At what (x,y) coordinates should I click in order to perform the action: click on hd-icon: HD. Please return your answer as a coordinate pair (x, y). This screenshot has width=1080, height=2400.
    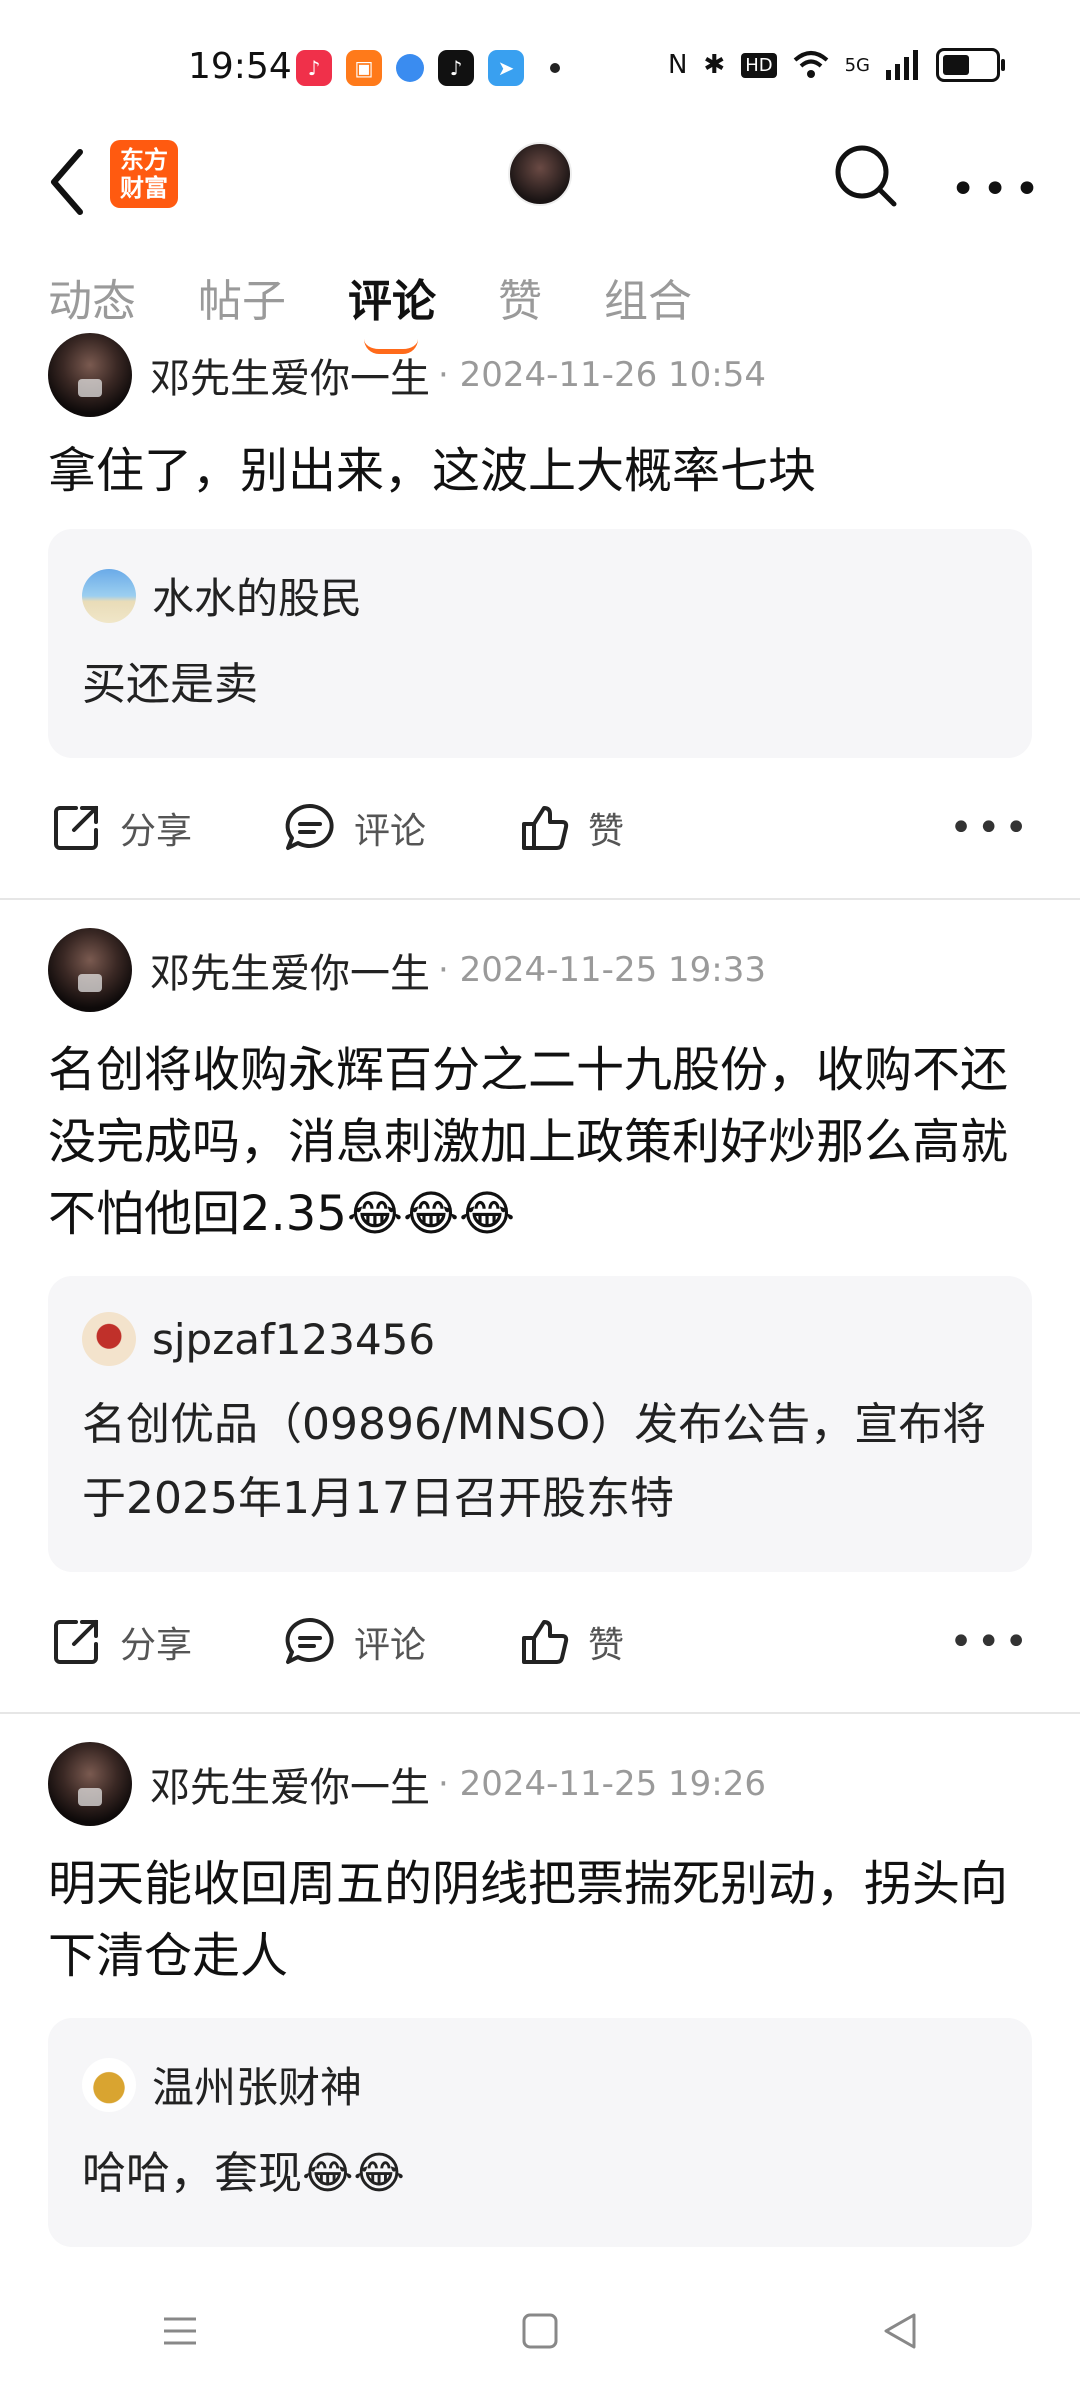
    Looking at the image, I should click on (759, 65).